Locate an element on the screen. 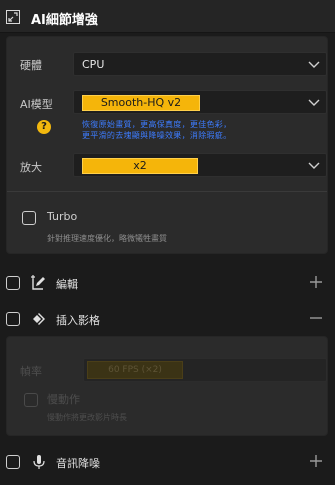  panel-header: AI細節增強 is located at coordinates (167, 16).